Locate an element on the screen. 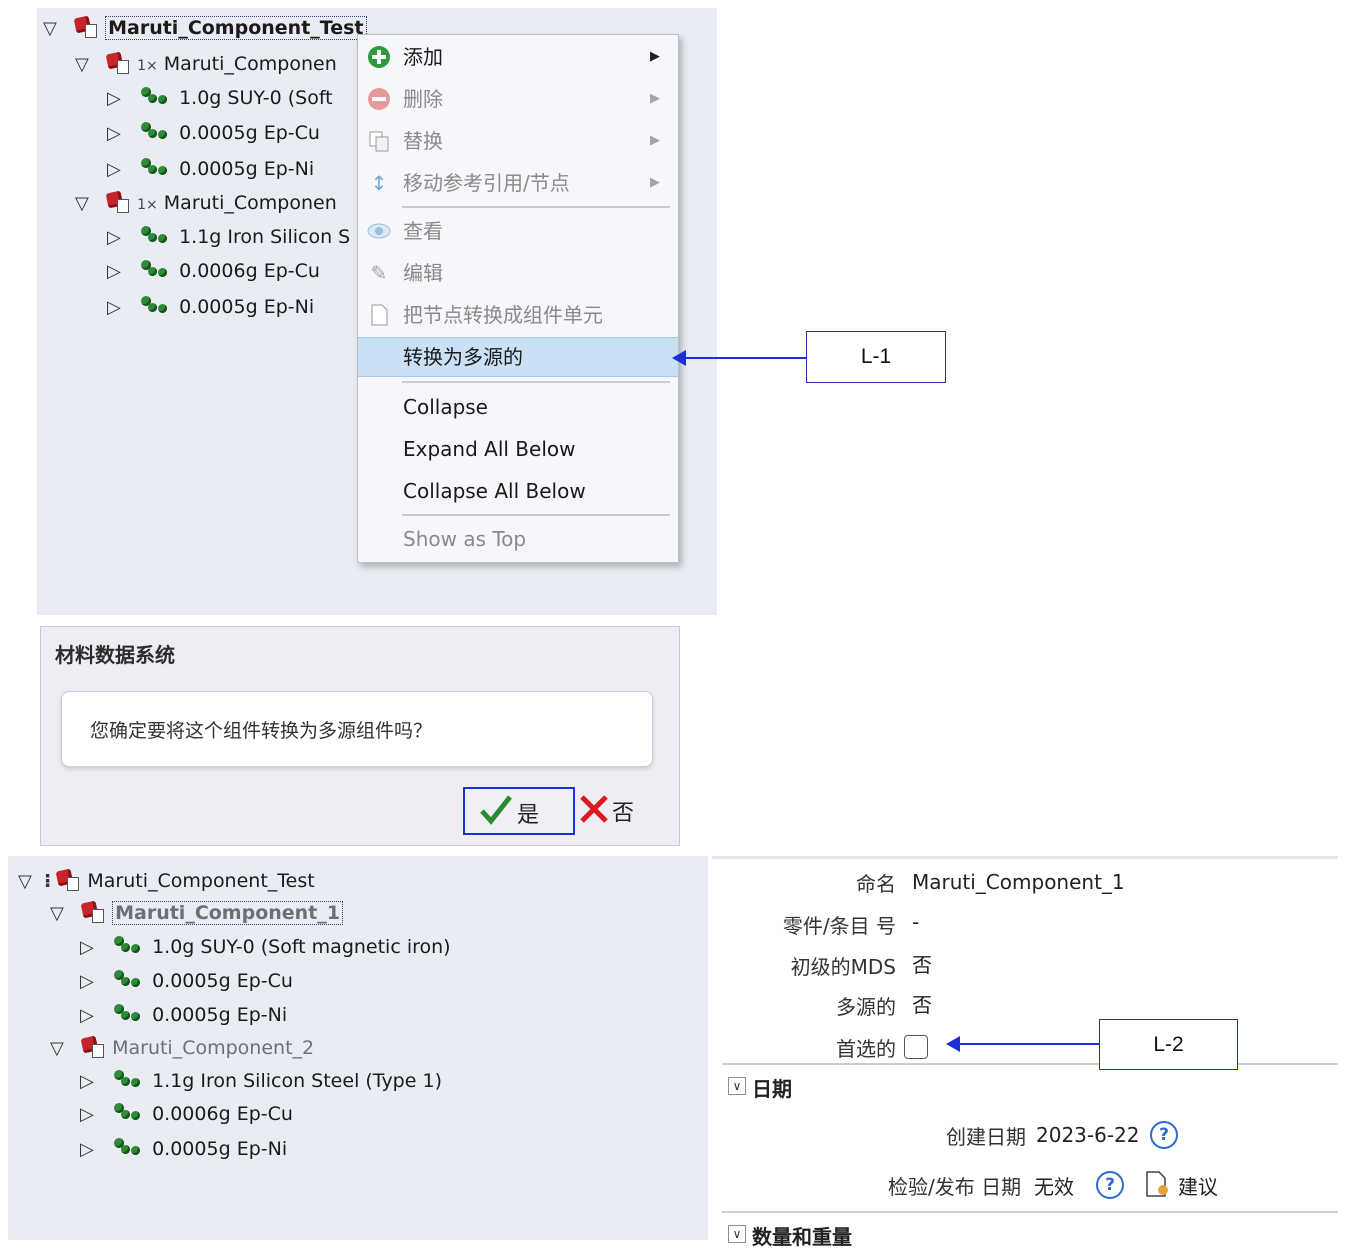 This screenshot has width=1345, height=1250. close-x-icon is located at coordinates (594, 811).